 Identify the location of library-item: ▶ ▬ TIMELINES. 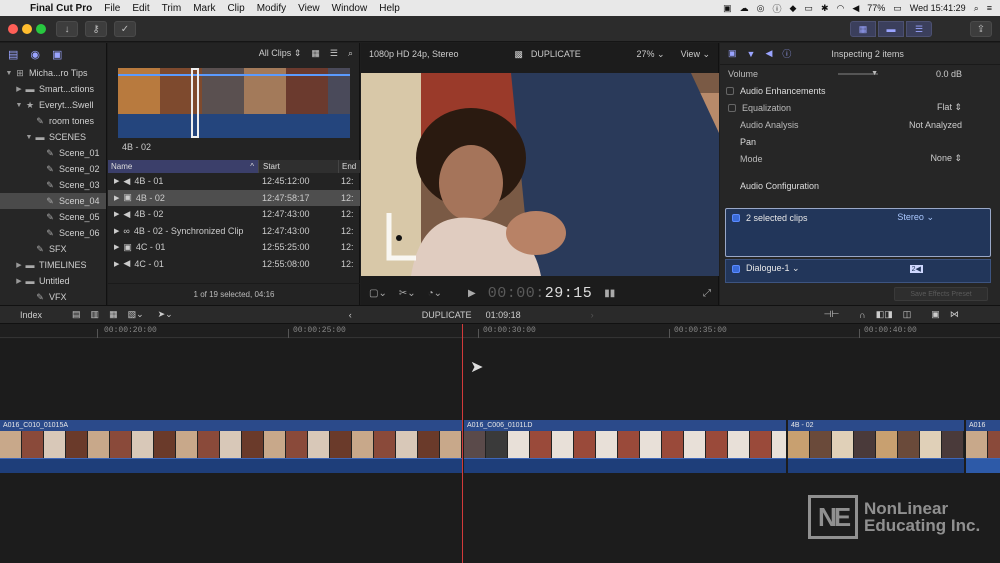
(53, 265).